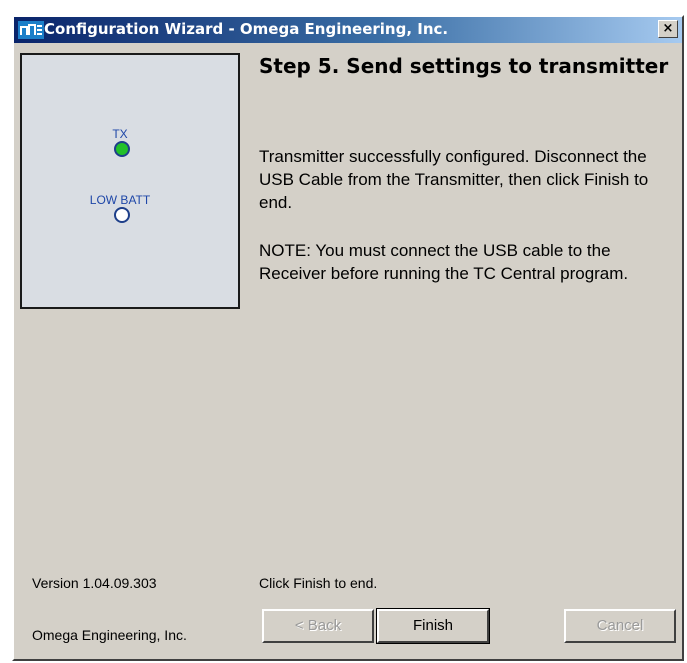 The width and height of the screenshot is (687, 663). Describe the element at coordinates (318, 626) in the screenshot. I see `back-button: < Back` at that location.